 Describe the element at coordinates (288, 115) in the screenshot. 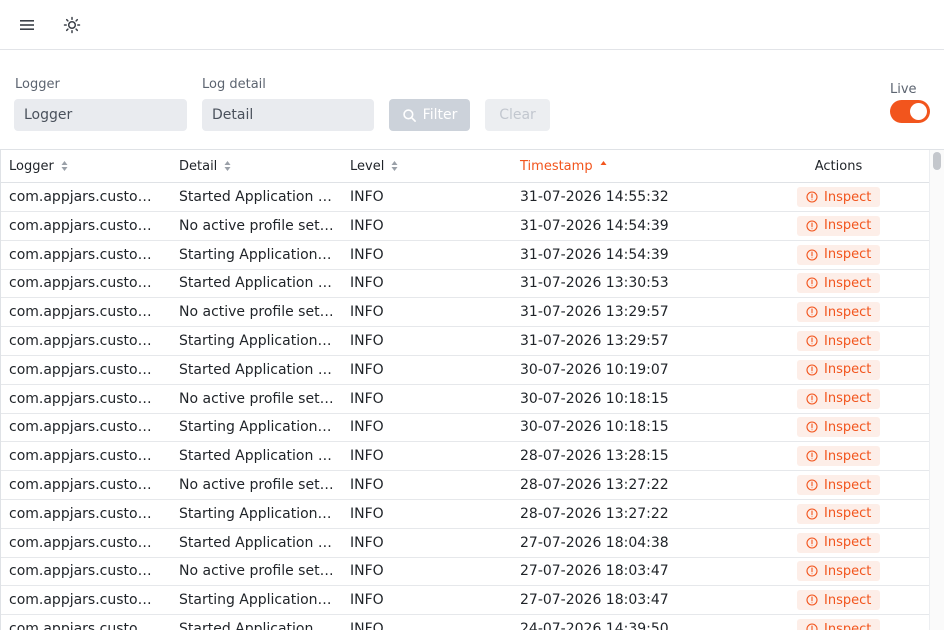

I see `detail-input` at that location.